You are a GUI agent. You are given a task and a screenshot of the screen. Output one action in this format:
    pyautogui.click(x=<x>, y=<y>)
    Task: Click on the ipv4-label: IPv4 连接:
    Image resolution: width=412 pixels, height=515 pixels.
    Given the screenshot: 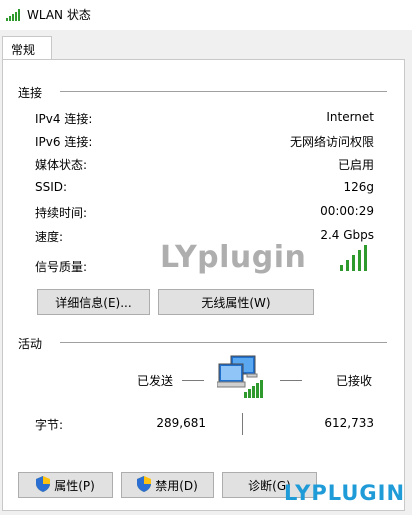 What is the action you would take?
    pyautogui.click(x=64, y=119)
    